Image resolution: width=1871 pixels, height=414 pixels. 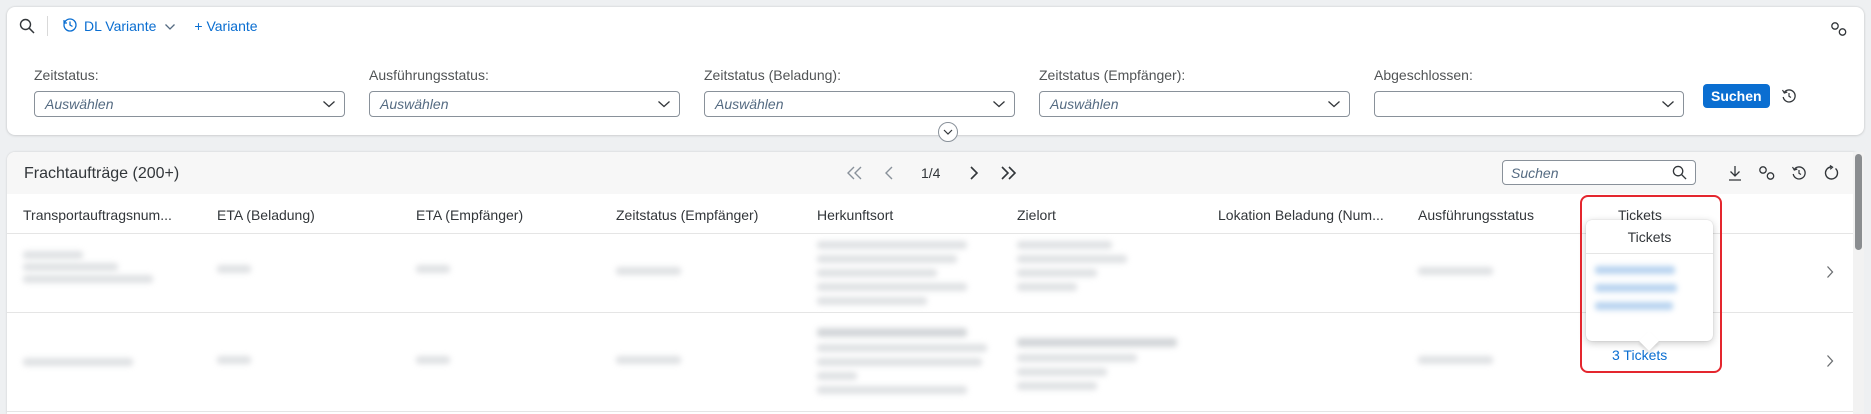 I want to click on table-title: Frachtaufträge (200+), so click(x=102, y=173).